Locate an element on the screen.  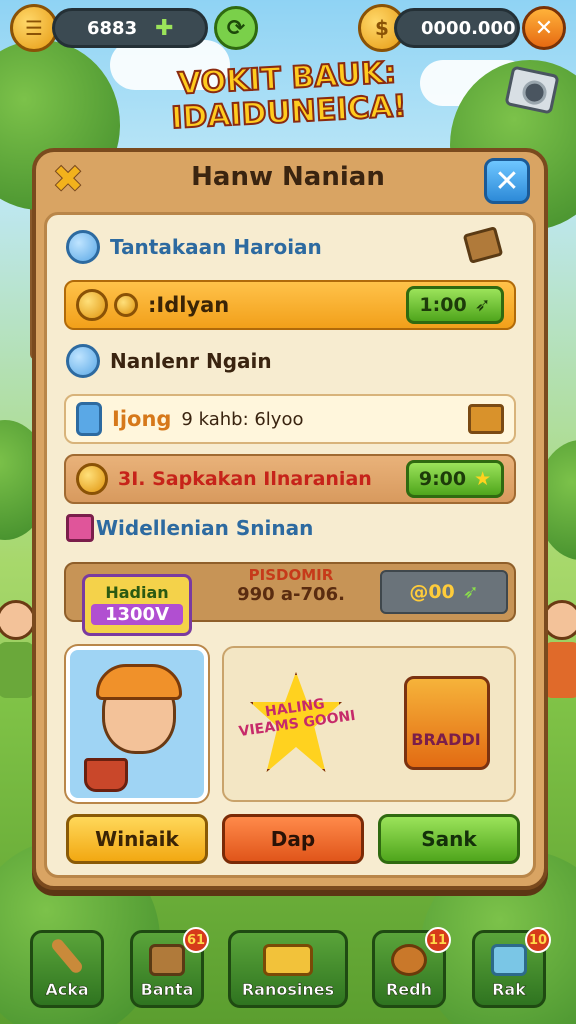
close-x-icon: ✖ is located at coordinates (68, 180).